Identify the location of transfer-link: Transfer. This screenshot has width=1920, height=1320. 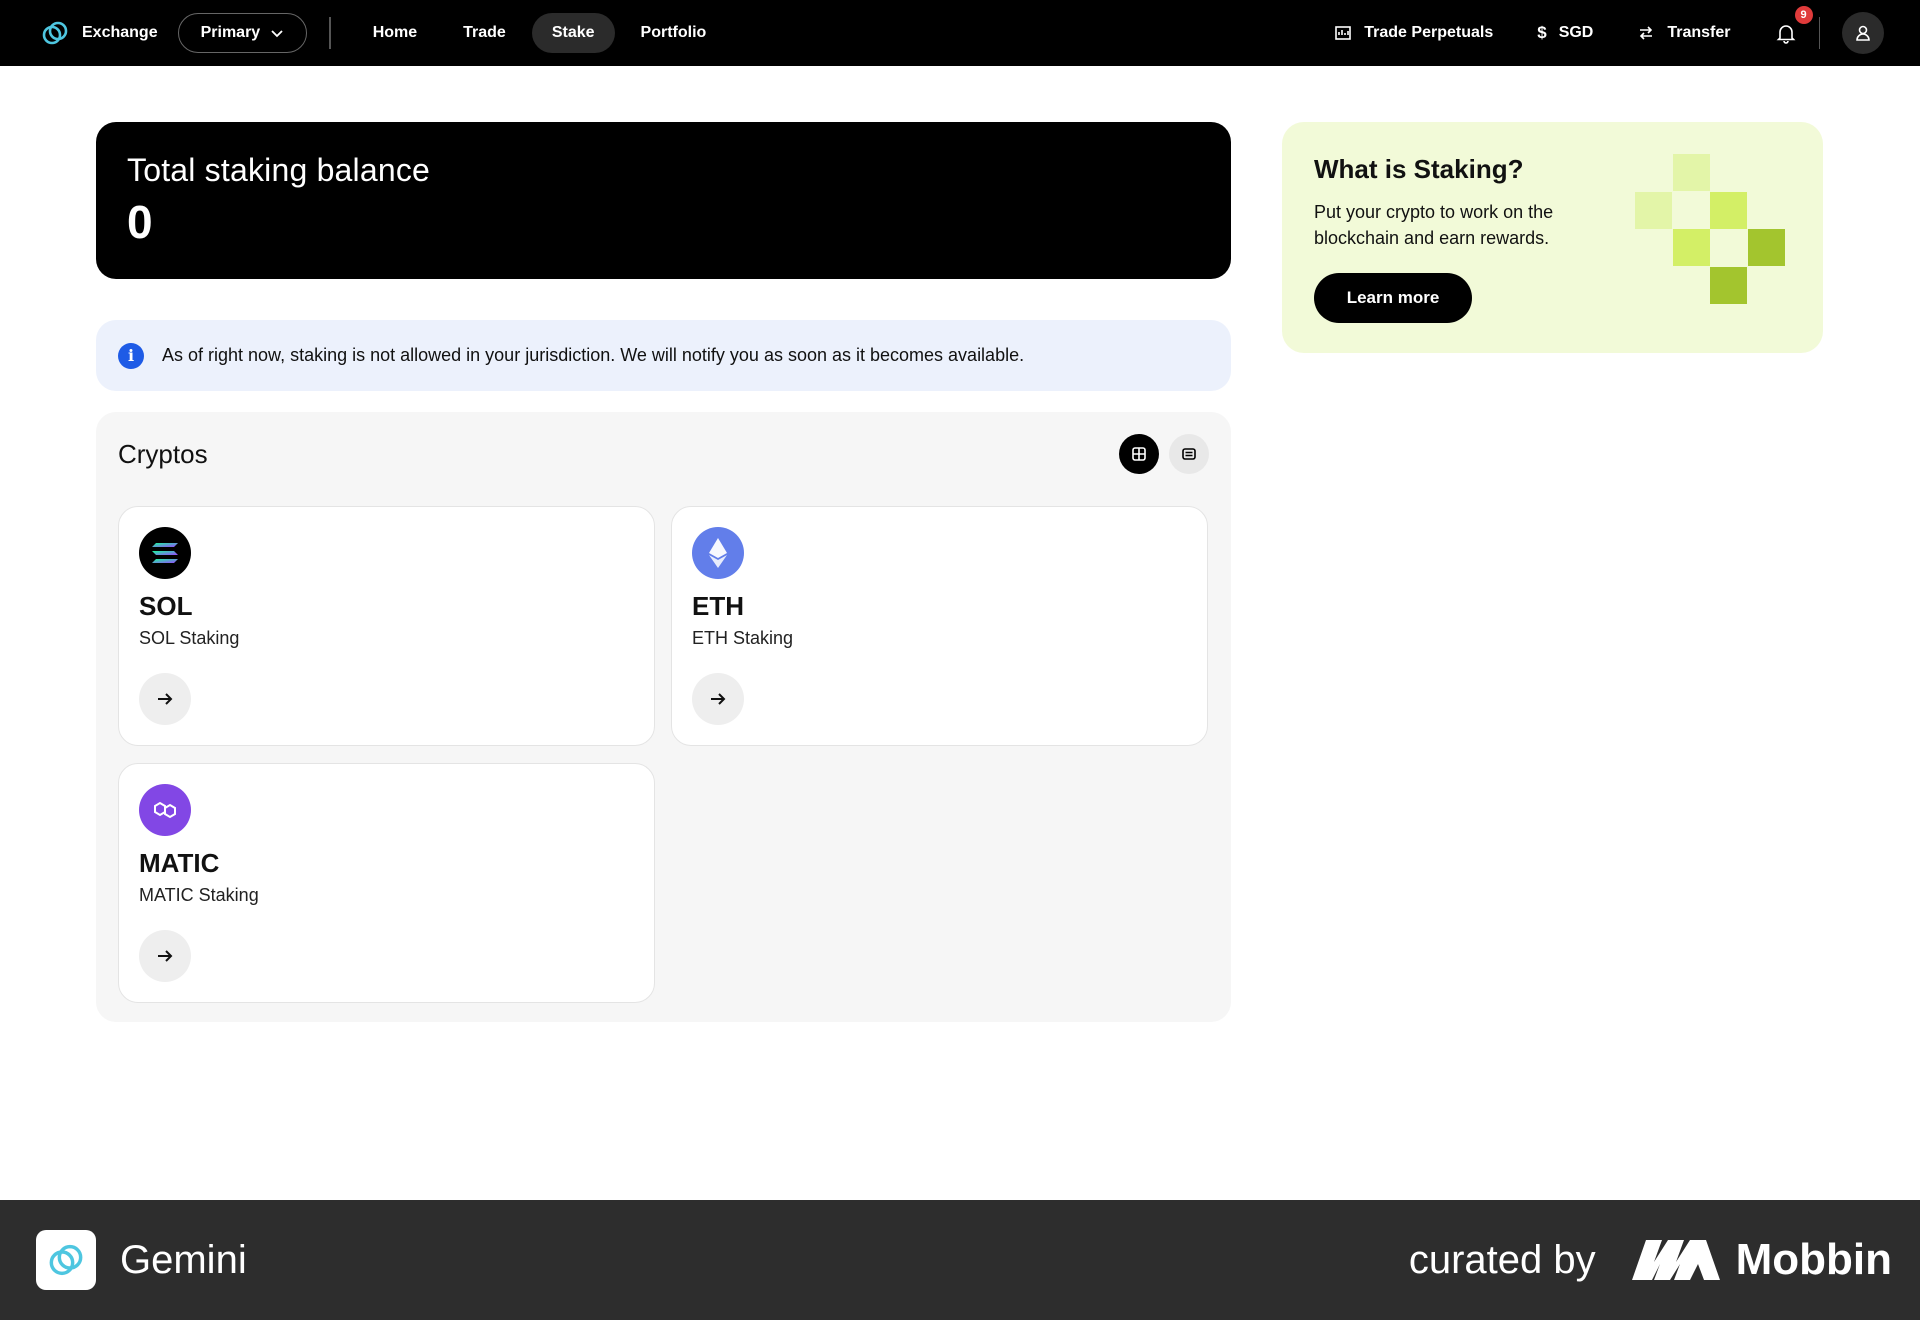
(1684, 33).